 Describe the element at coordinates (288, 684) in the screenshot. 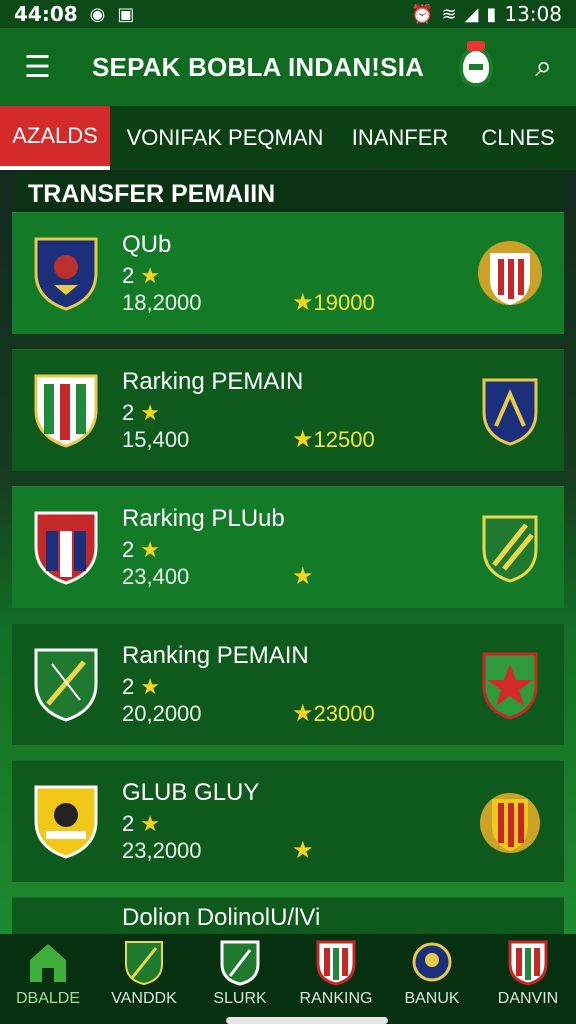

I see `list-item: Ranking PEMAIN 2 ★ 20,2000 ★23000` at that location.